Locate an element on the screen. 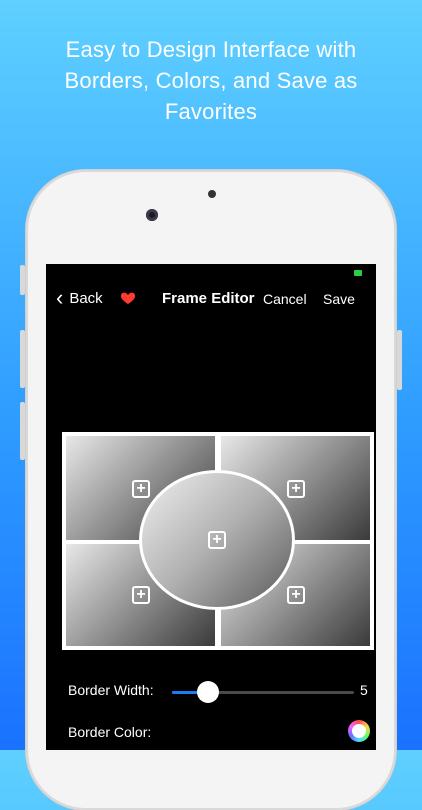 The width and height of the screenshot is (422, 810). power-button is located at coordinates (399, 360).